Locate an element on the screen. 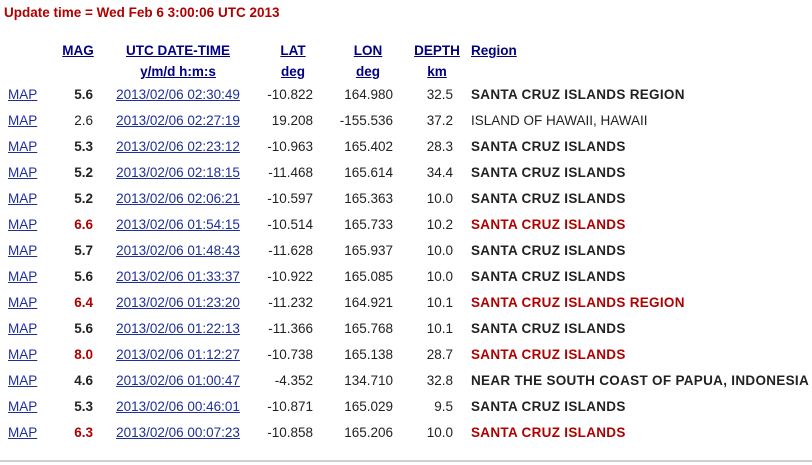 The height and width of the screenshot is (465, 812). depth: 10.2 is located at coordinates (439, 224).